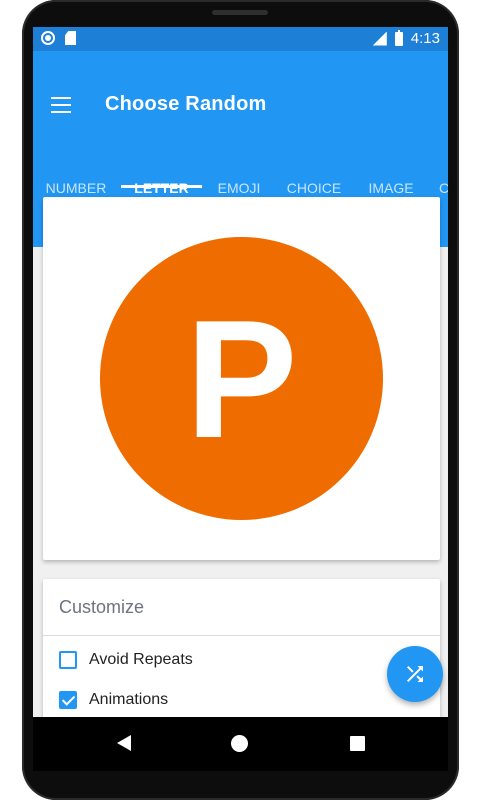 The width and height of the screenshot is (481, 800). I want to click on app-title: Choose Random, so click(186, 104).